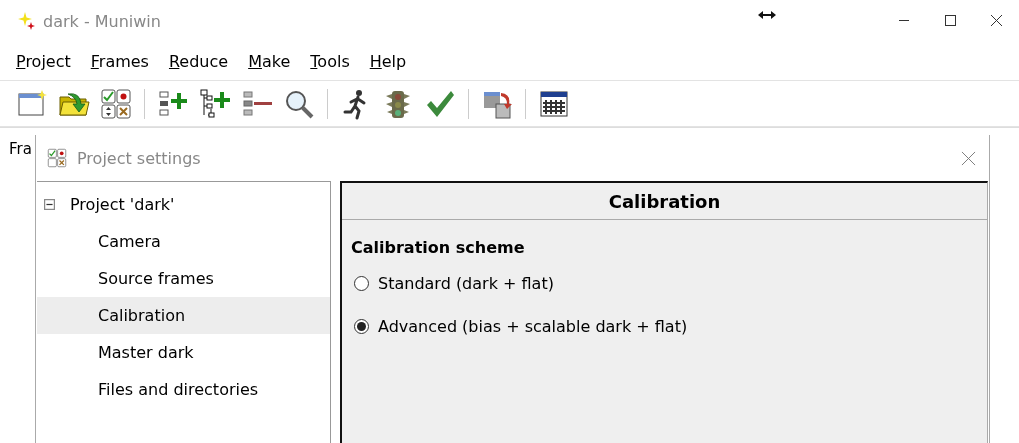  Describe the element at coordinates (183, 352) in the screenshot. I see `tree-item: Master dark` at that location.